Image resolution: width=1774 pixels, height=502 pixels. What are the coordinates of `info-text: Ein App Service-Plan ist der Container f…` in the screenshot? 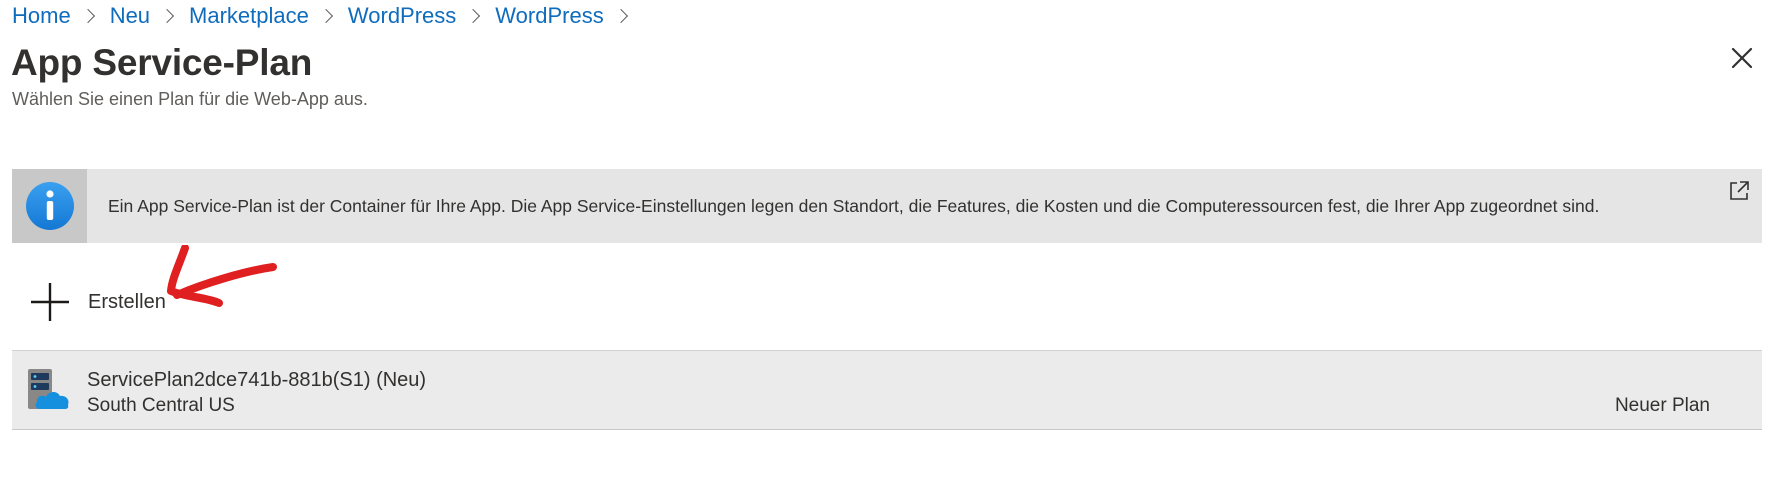 It's located at (854, 206).